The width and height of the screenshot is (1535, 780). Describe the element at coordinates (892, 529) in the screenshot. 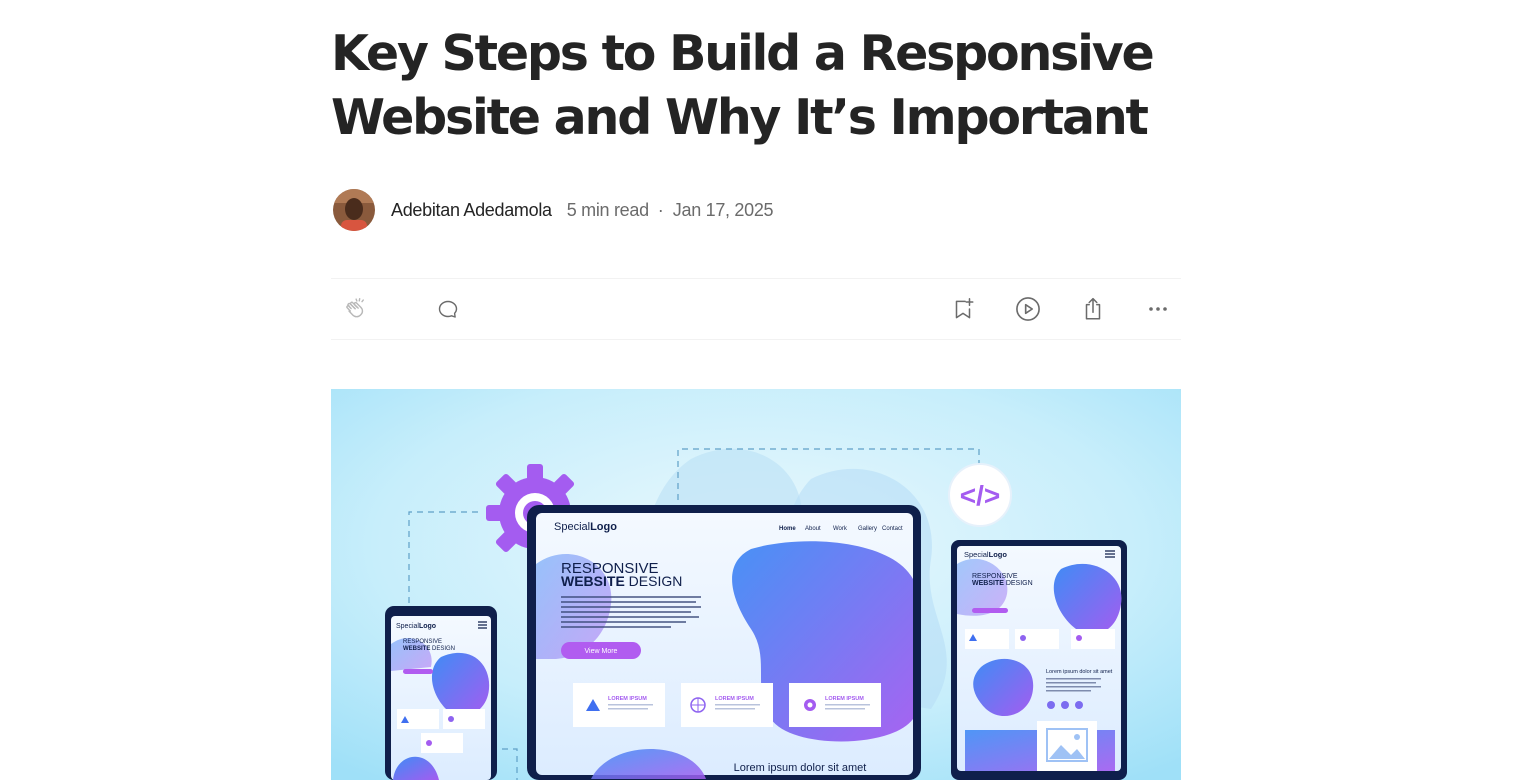

I see `svg-text: Contact` at that location.